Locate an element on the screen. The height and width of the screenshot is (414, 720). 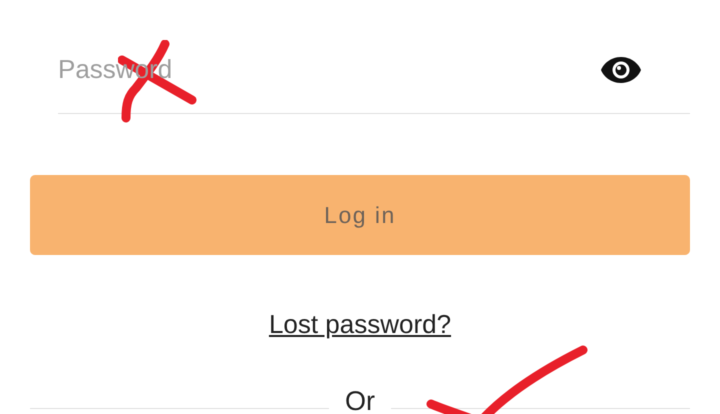
or-divider-text: Or is located at coordinates (360, 400).